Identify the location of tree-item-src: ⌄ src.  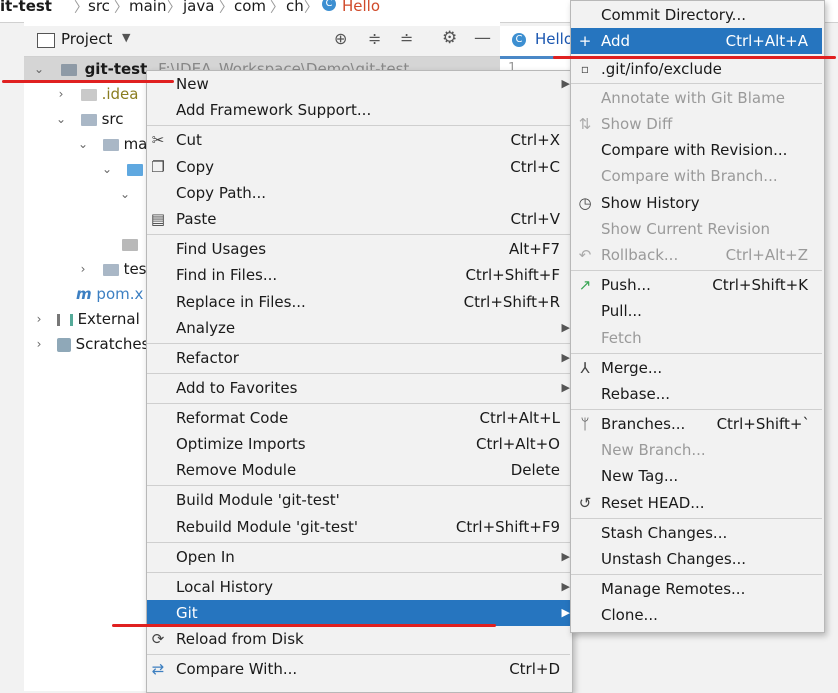
(89, 119).